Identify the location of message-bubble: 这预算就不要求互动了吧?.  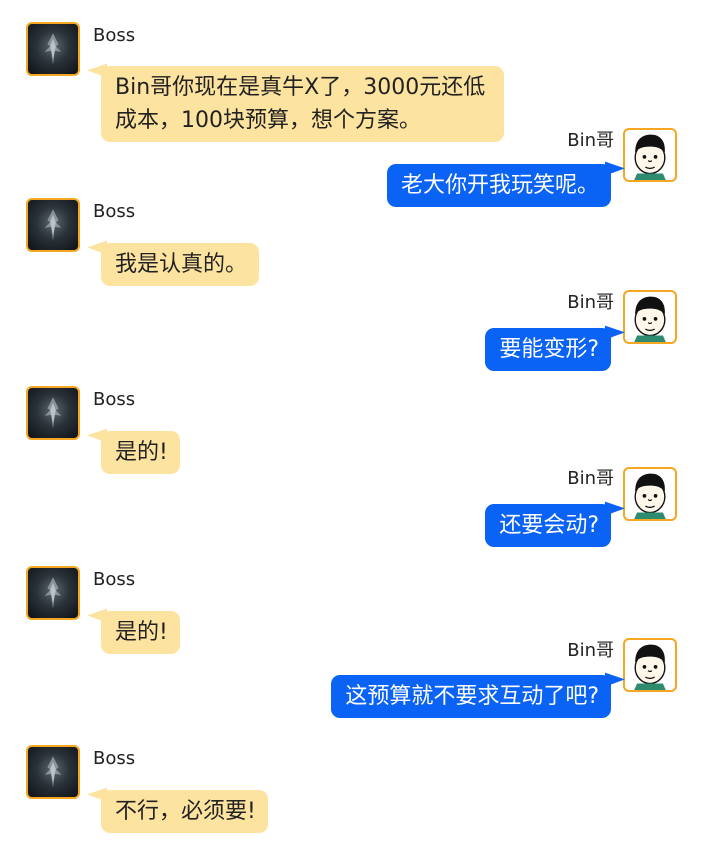
(471, 696).